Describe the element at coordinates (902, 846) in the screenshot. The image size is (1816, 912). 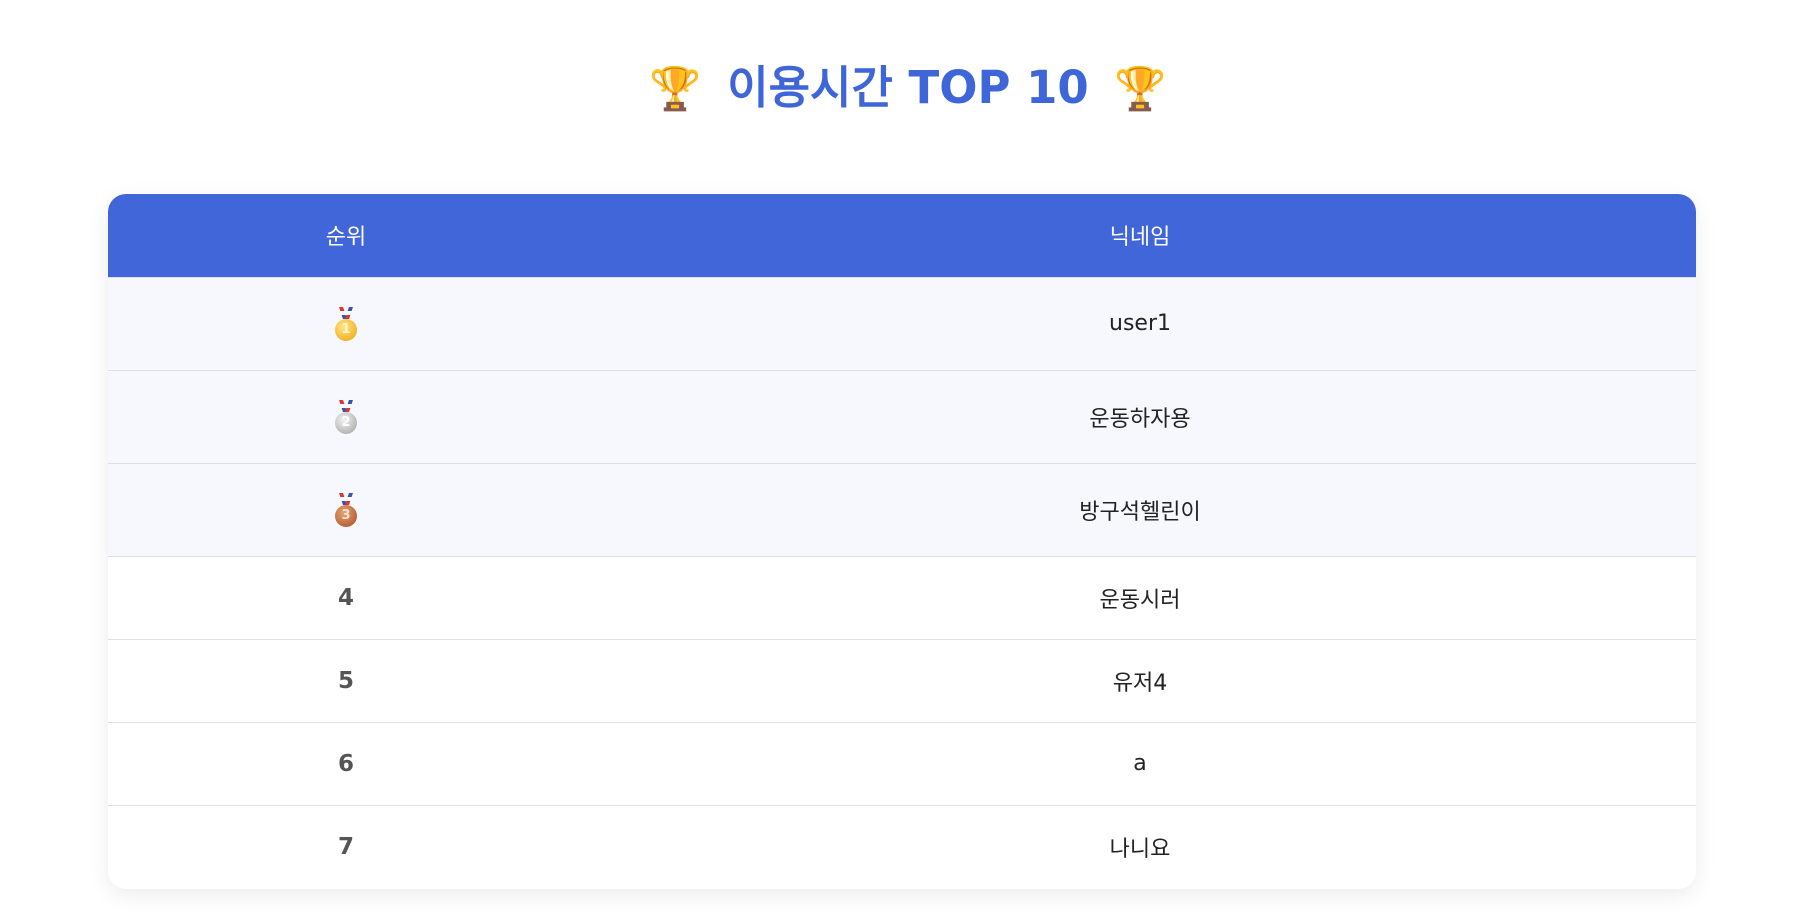
I see `table-row: 7 나니요` at that location.